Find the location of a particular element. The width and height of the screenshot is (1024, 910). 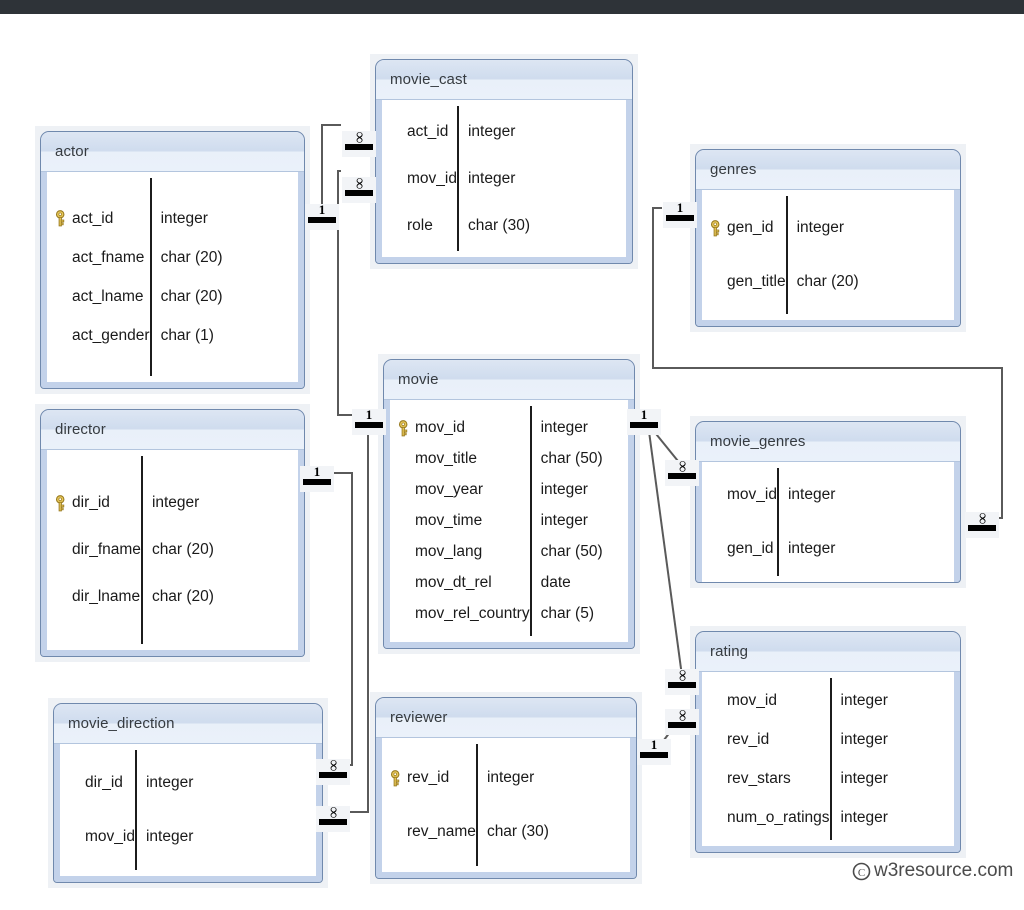

entity-header-movie: movie is located at coordinates (509, 380).